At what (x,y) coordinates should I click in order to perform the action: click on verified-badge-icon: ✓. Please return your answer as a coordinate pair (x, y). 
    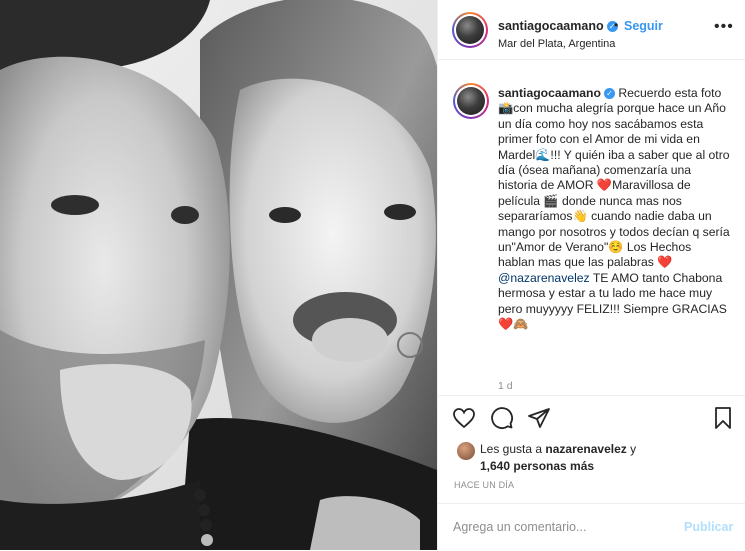
    Looking at the image, I should click on (609, 94).